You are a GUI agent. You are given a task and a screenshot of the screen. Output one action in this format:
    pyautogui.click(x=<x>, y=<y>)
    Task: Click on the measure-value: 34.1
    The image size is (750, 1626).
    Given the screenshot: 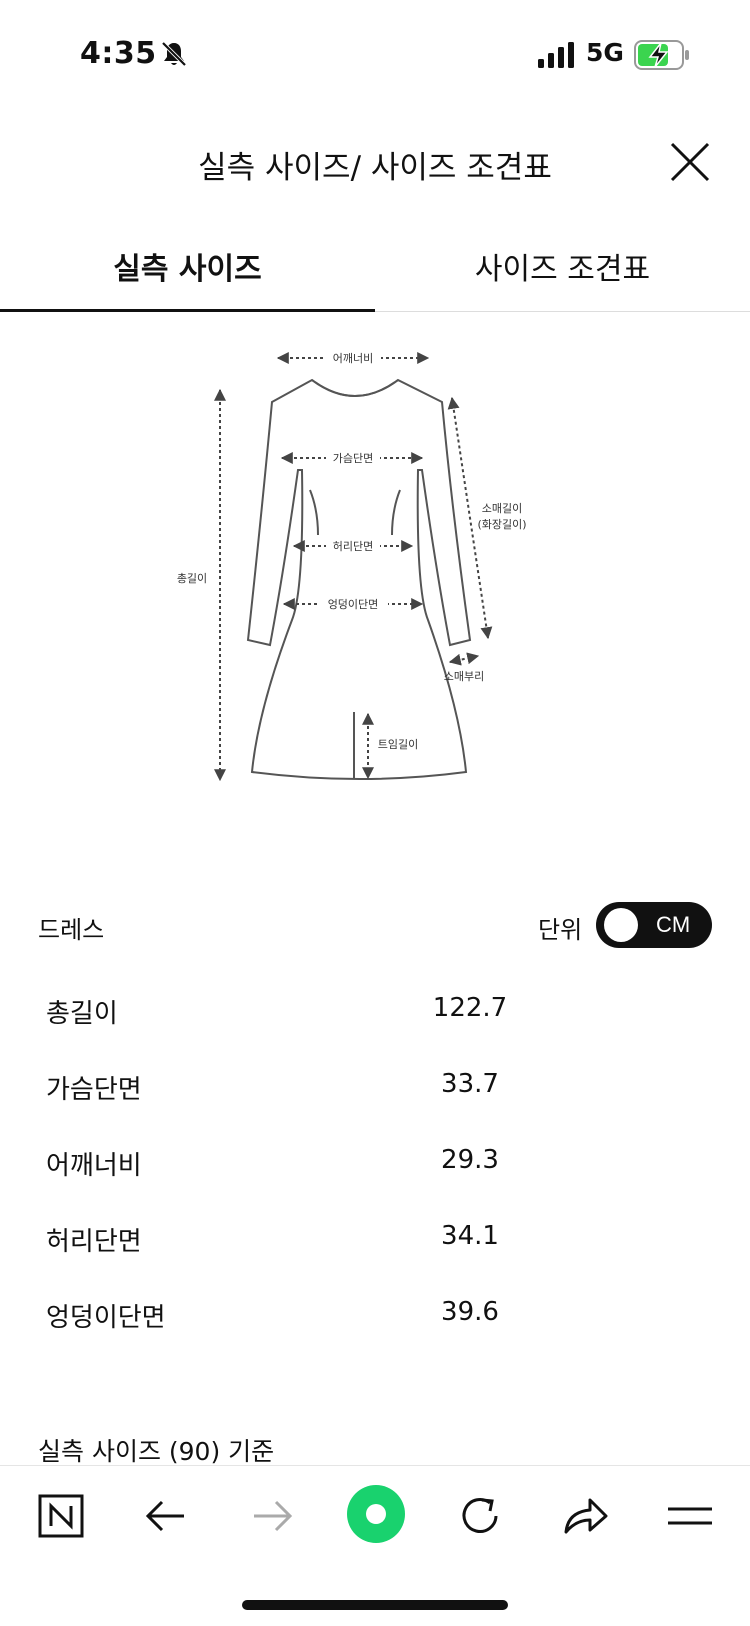 What is the action you would take?
    pyautogui.click(x=470, y=1236)
    